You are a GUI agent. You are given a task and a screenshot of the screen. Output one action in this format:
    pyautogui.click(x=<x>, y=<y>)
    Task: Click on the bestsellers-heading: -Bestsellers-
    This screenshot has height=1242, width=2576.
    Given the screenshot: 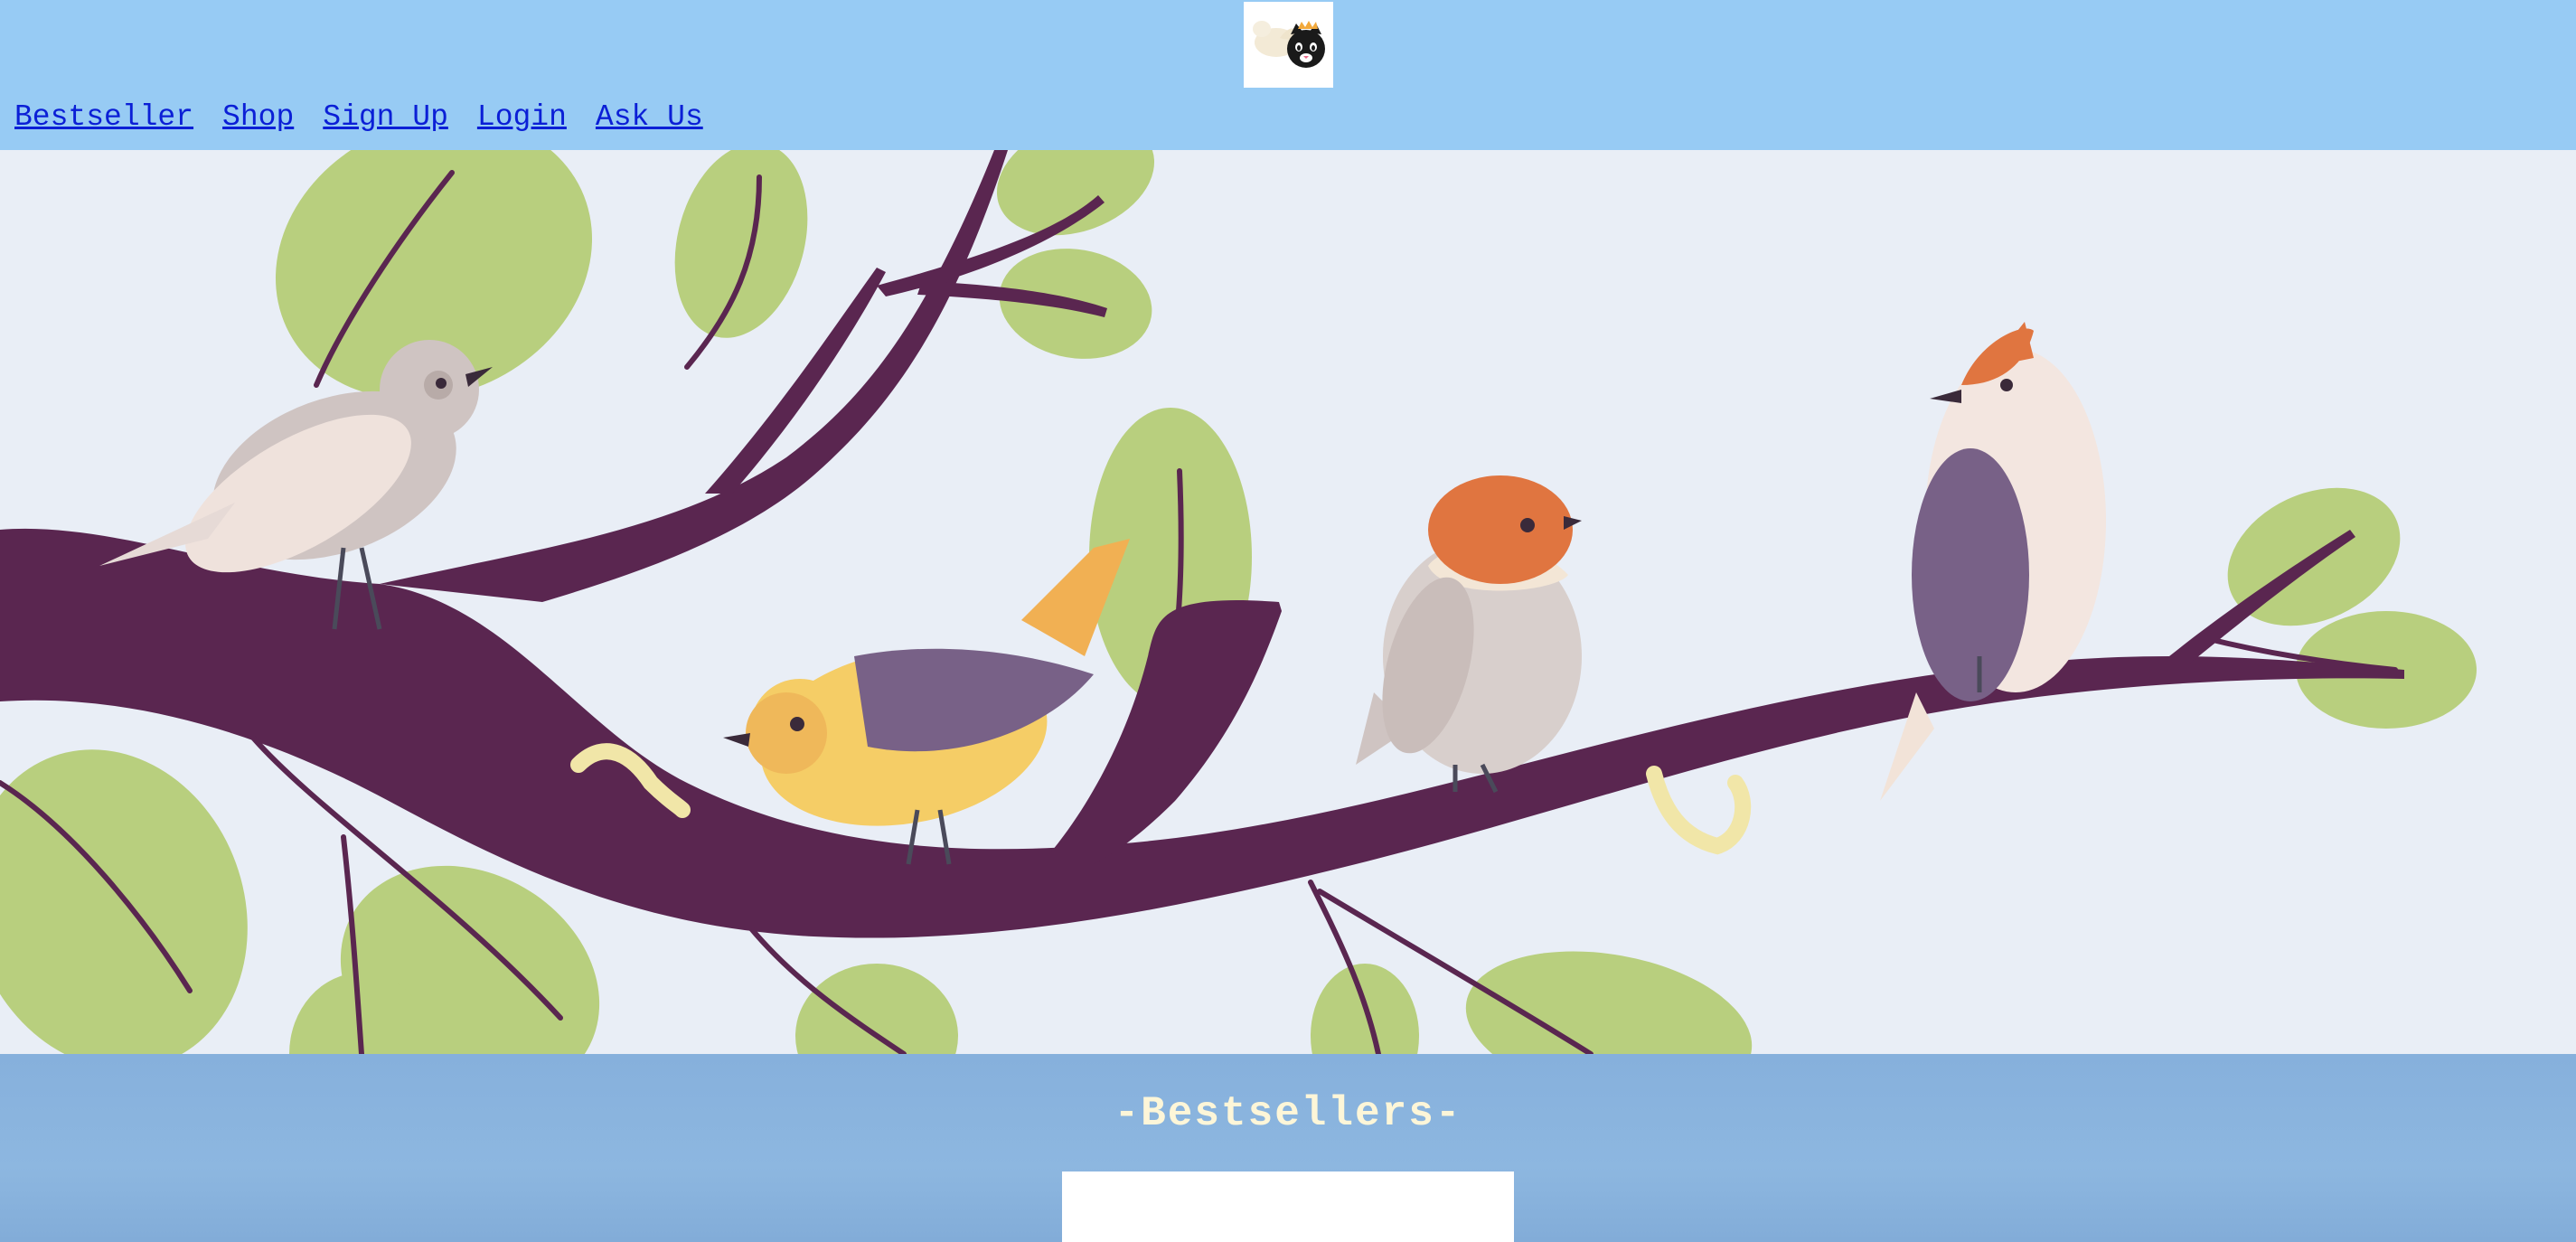 What is the action you would take?
    pyautogui.click(x=1288, y=1113)
    